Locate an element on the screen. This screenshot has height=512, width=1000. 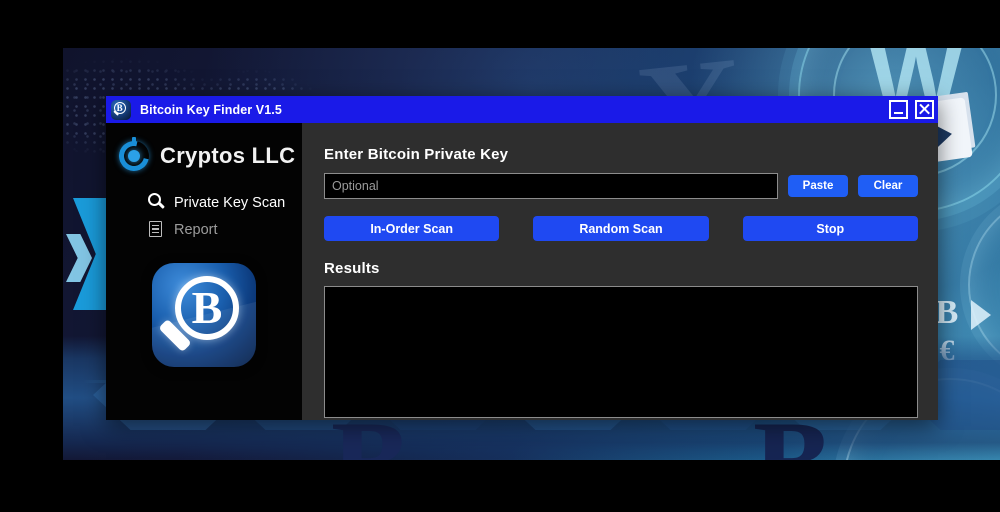
wallpaper-arrow-icon is located at coordinates (981, 315).